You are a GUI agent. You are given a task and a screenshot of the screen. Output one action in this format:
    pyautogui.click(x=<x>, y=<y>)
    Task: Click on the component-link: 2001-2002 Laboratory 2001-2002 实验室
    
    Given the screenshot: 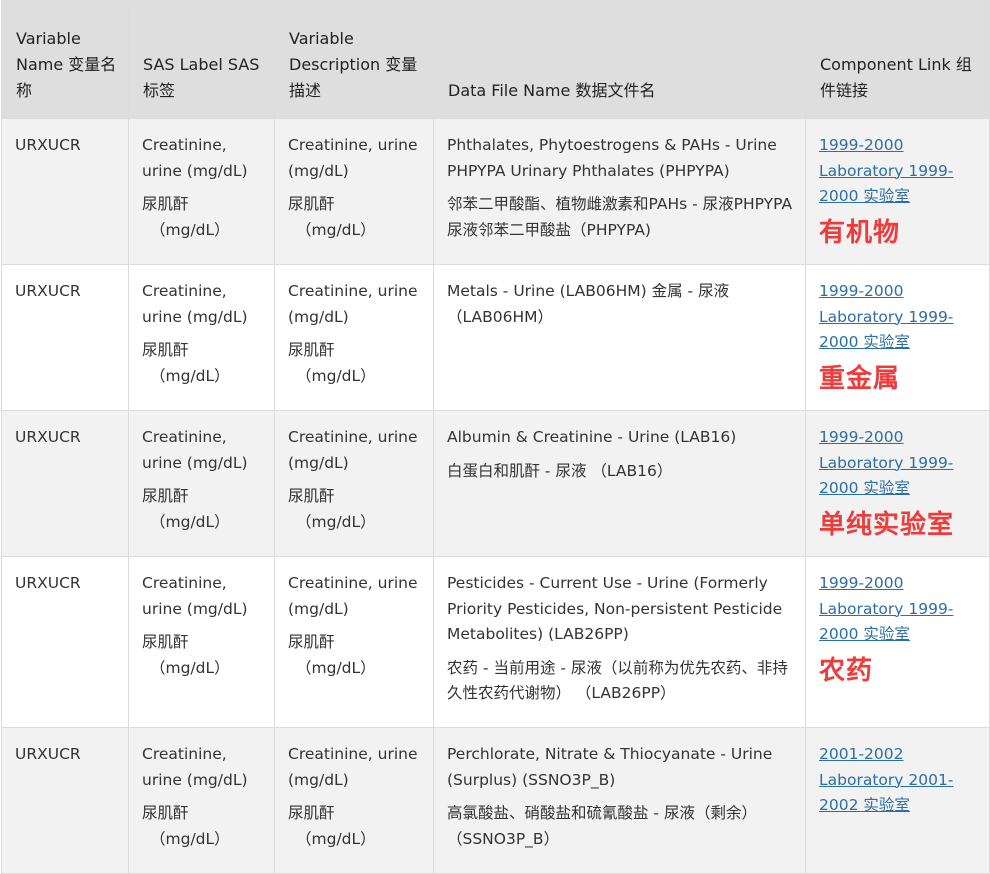 What is the action you would take?
    pyautogui.click(x=886, y=779)
    